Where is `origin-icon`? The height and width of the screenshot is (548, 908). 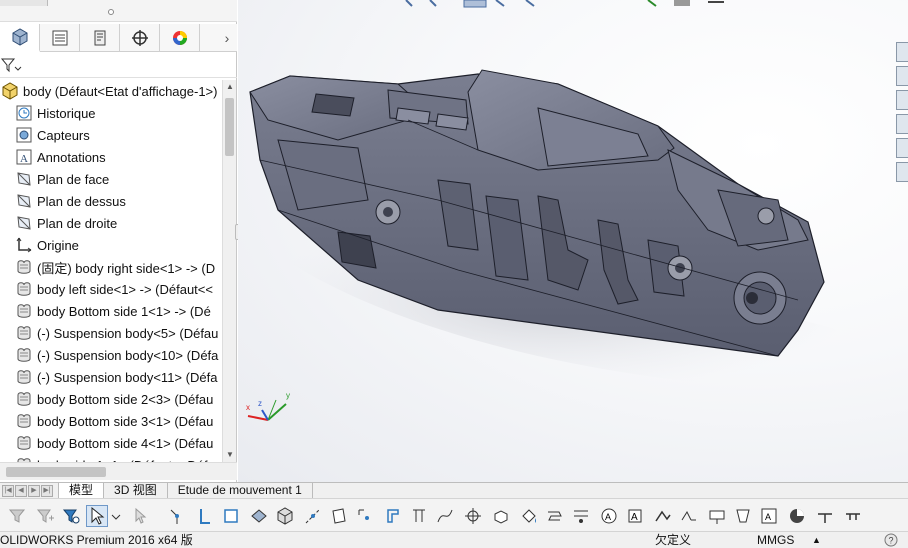
origin-icon is located at coordinates (24, 245).